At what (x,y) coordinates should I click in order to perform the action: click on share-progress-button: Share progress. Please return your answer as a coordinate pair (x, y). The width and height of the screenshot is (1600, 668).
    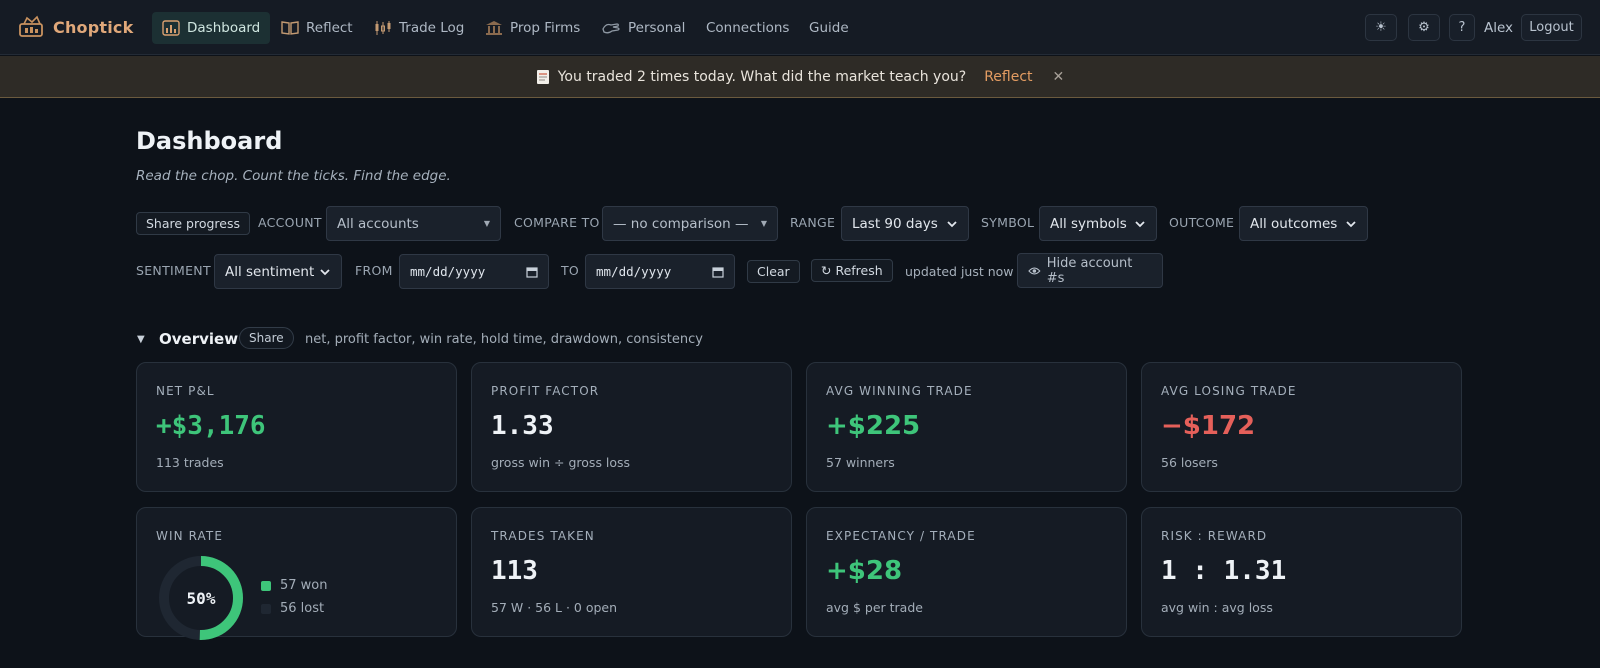
    Looking at the image, I should click on (193, 223).